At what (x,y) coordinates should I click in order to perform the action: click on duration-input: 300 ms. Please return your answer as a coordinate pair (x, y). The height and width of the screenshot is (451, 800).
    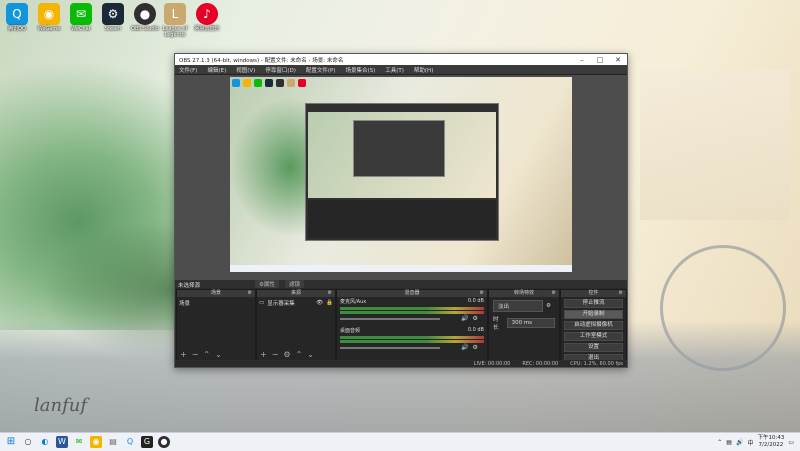
    Looking at the image, I should click on (530, 323).